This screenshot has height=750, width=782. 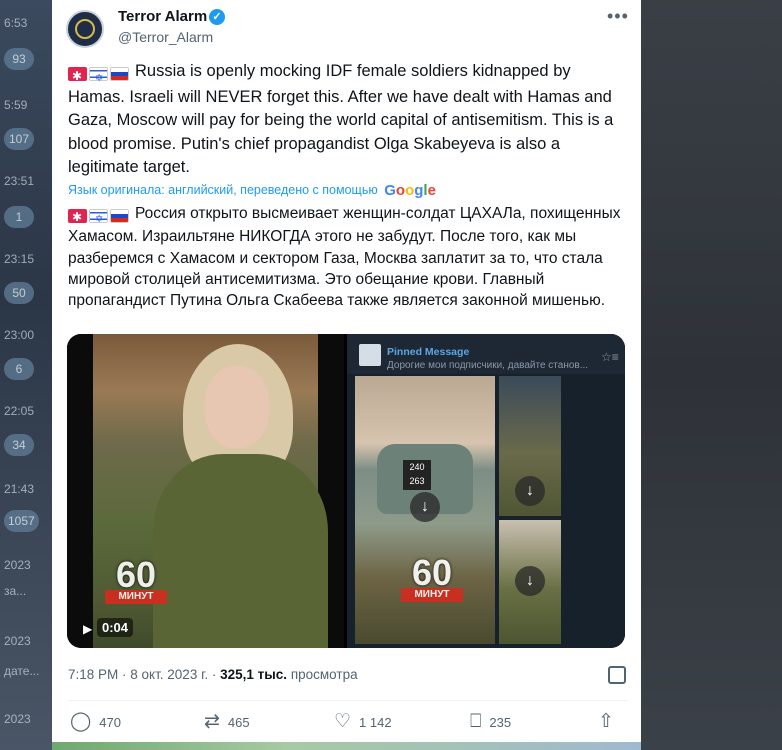 What do you see at coordinates (19, 489) in the screenshot?
I see `chat-time: 21:43` at bounding box center [19, 489].